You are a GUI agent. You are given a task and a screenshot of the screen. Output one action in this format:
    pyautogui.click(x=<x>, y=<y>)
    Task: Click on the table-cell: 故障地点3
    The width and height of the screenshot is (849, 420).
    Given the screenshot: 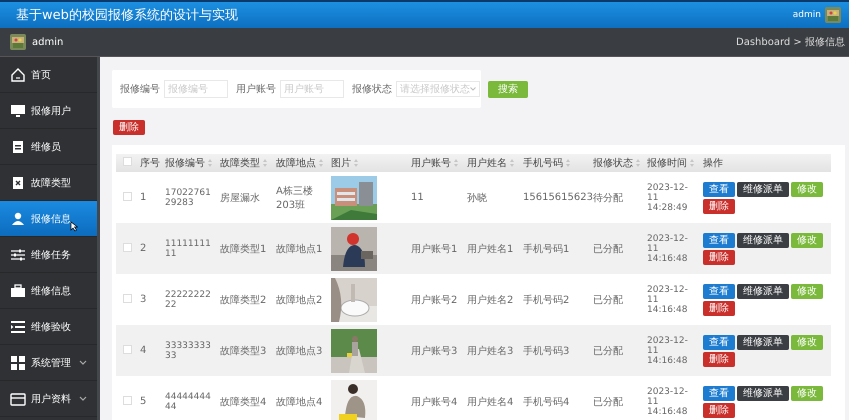 What is the action you would take?
    pyautogui.click(x=299, y=351)
    